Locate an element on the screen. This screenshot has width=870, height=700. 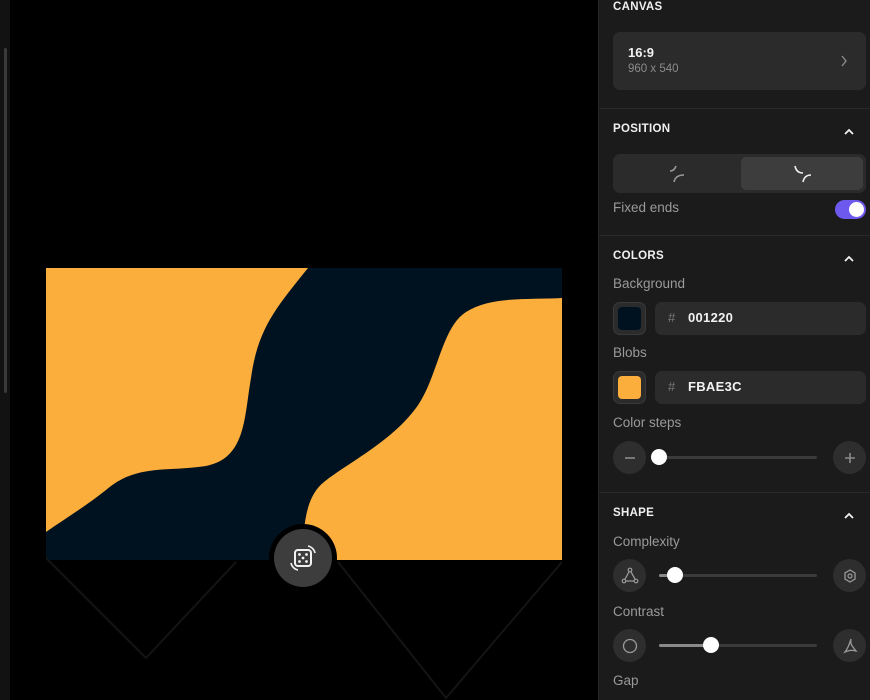
randomize-button is located at coordinates (303, 558).